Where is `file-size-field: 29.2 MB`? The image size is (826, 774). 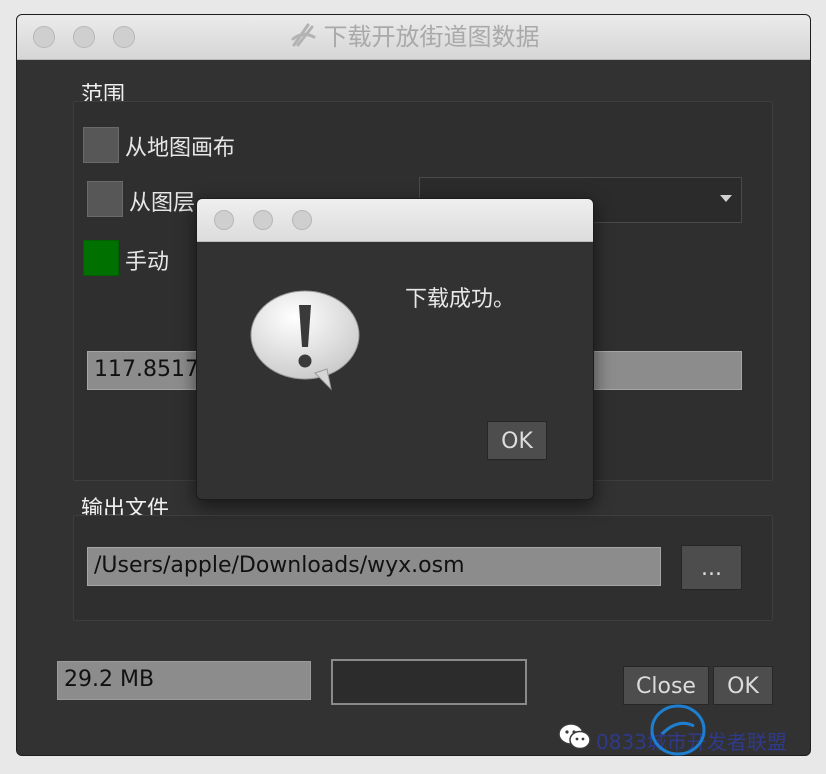
file-size-field: 29.2 MB is located at coordinates (184, 680).